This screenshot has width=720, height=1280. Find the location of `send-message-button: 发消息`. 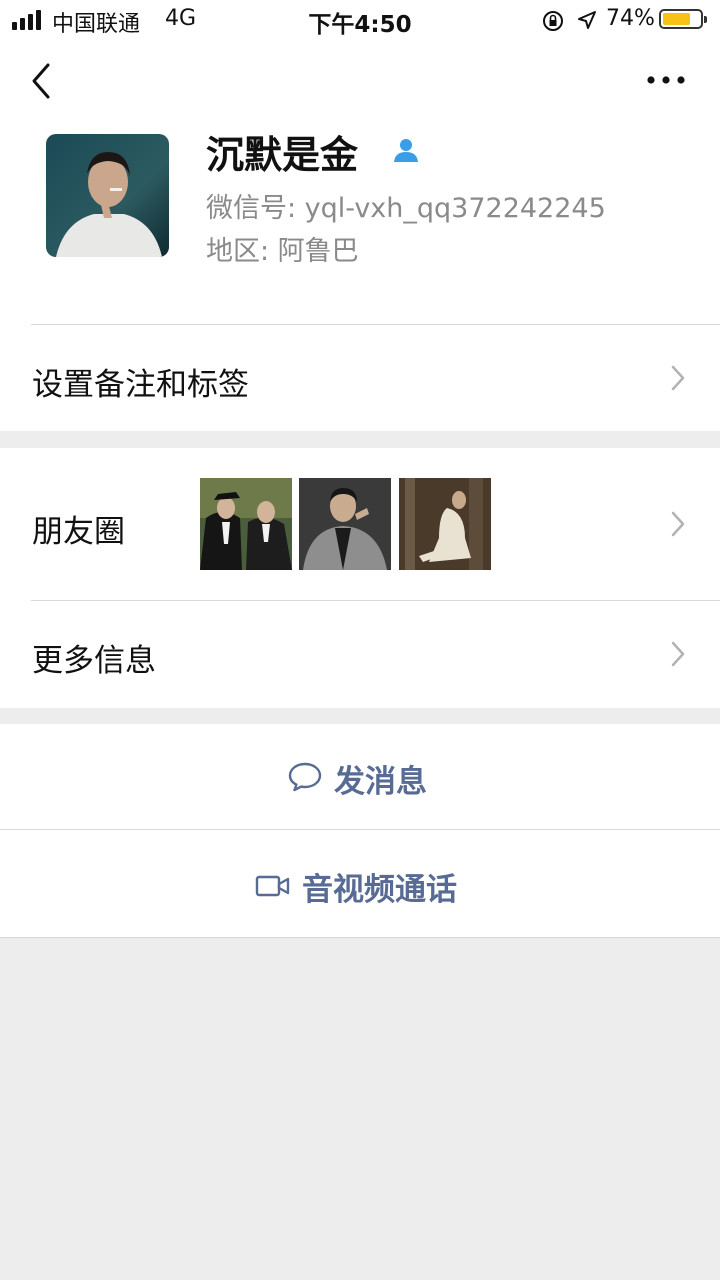

send-message-button: 发消息 is located at coordinates (360, 776).